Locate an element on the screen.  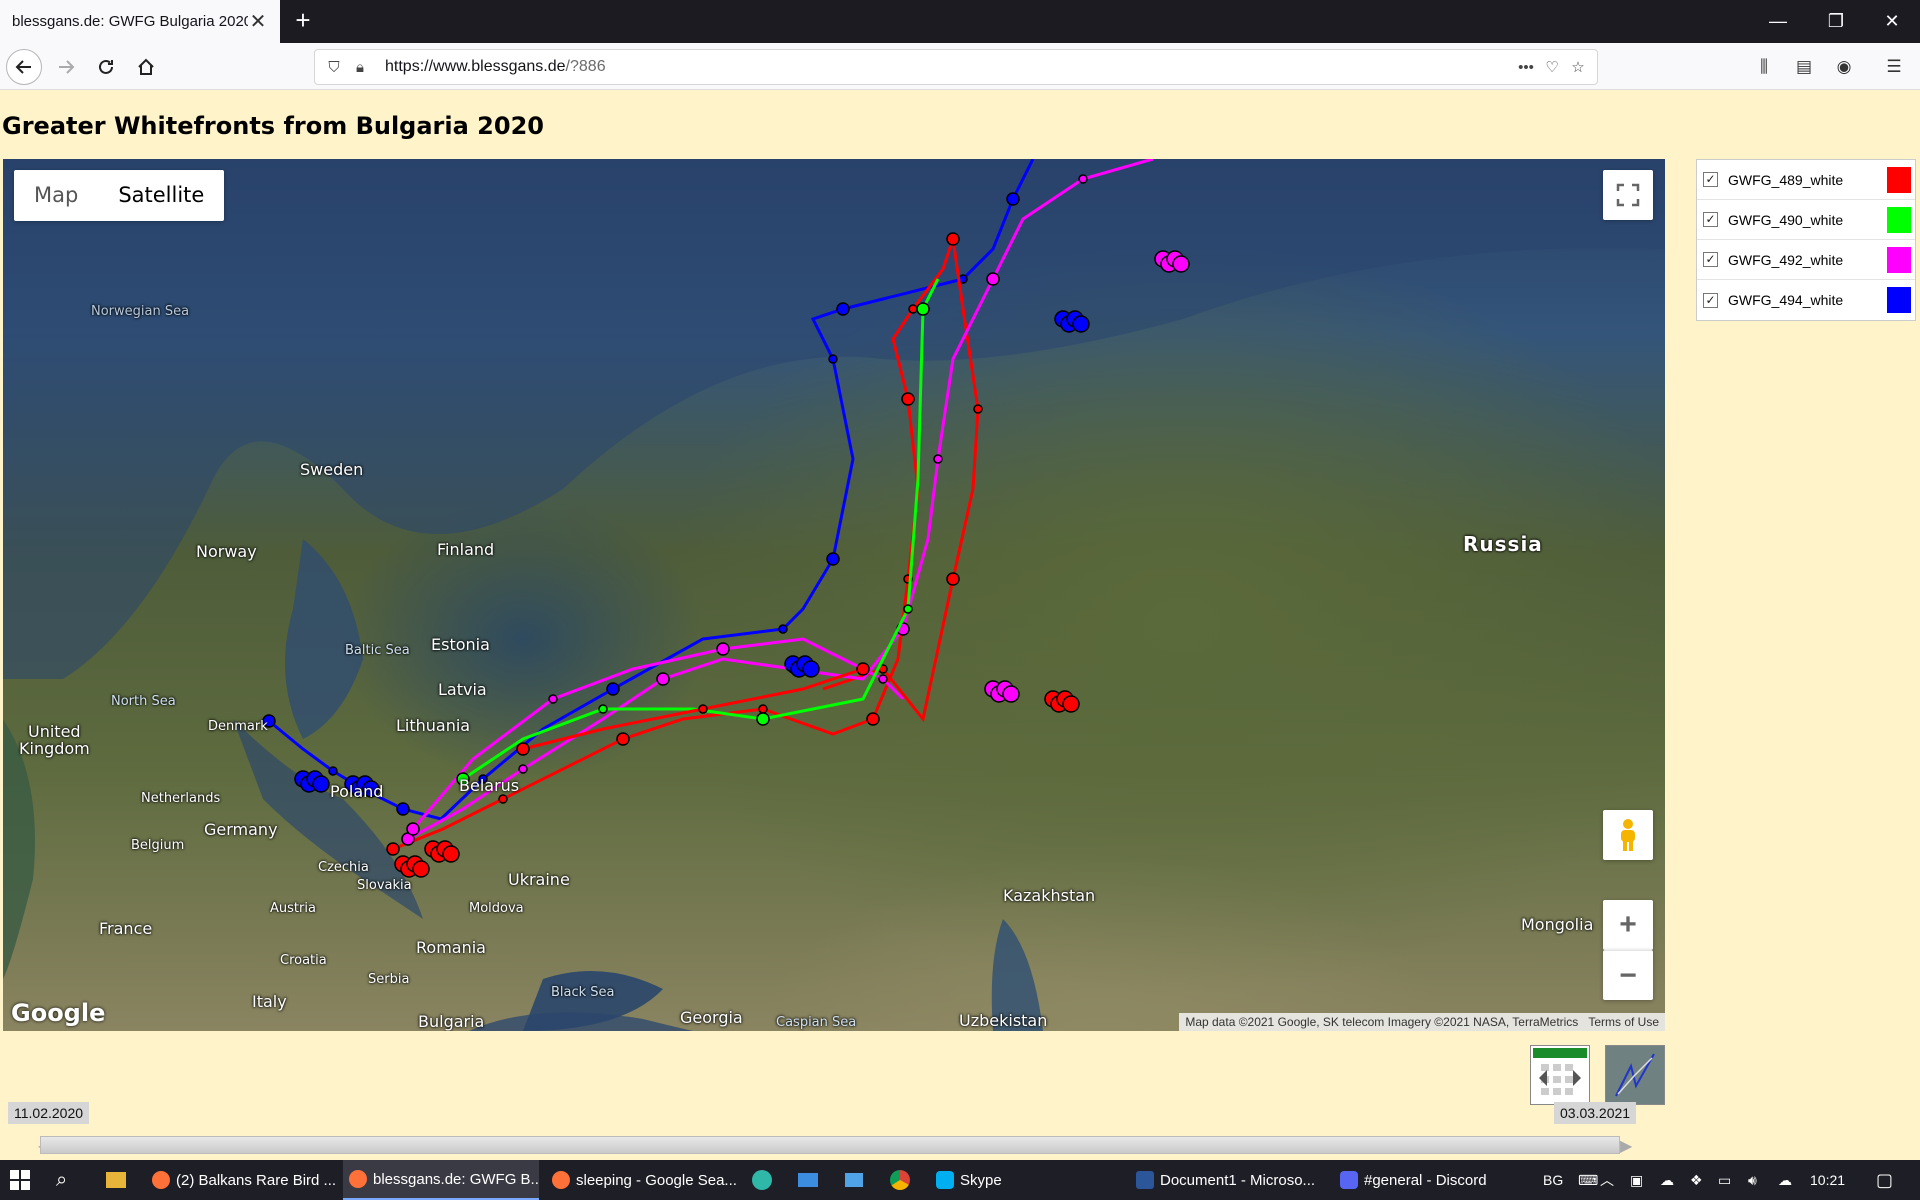
library-icon: ⫼ is located at coordinates (1764, 67).